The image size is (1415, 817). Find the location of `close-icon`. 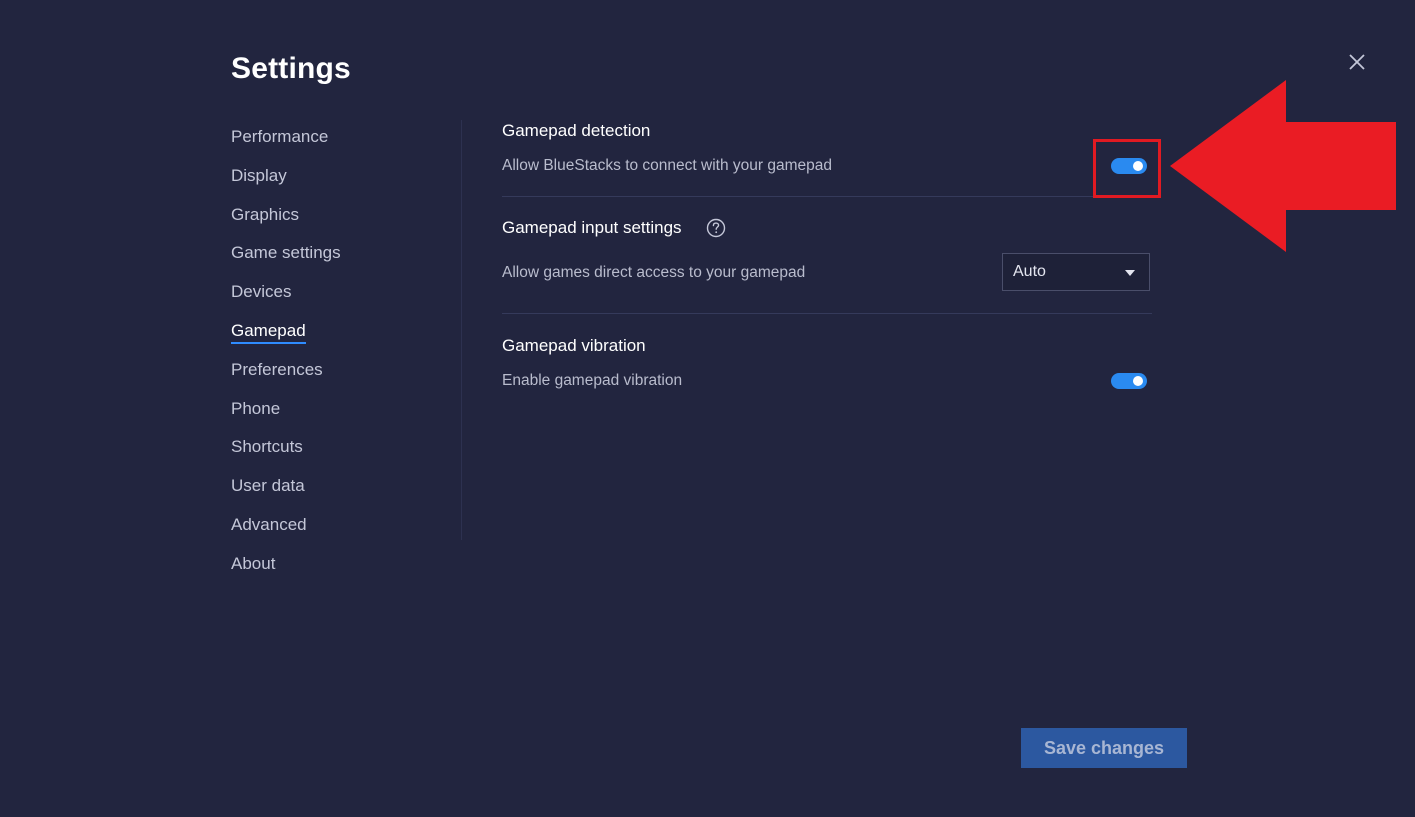

close-icon is located at coordinates (1357, 62).